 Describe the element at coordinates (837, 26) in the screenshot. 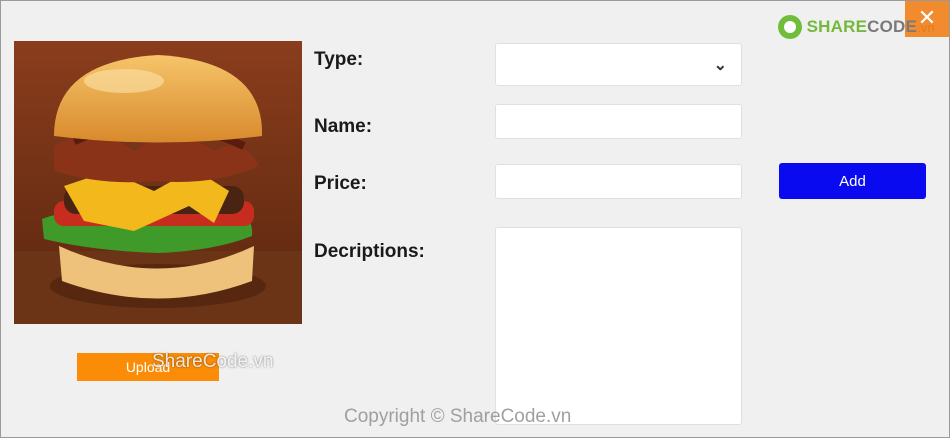

I see `logo-text-share: SHARE` at that location.